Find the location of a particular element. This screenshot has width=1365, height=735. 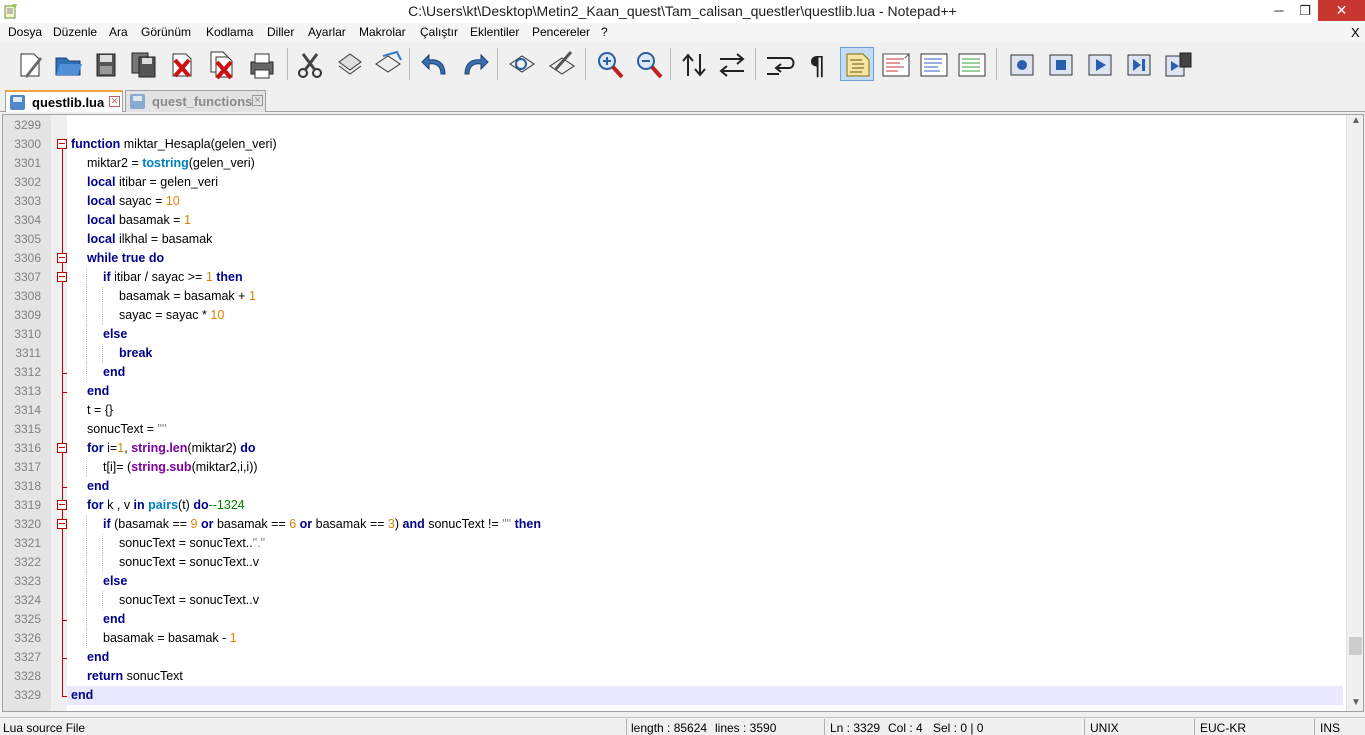

menu-help: ? is located at coordinates (604, 32).